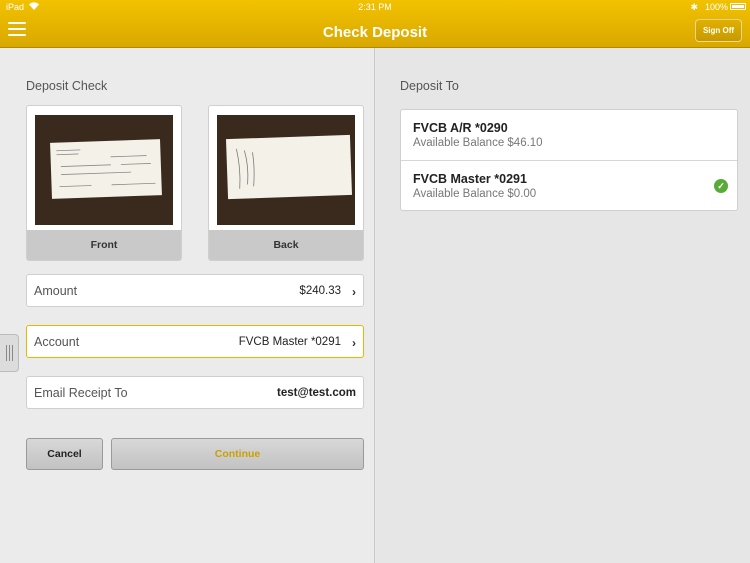 This screenshot has width=750, height=563. I want to click on email-receipt-field: Email Receipt To test@test.com, so click(195, 392).